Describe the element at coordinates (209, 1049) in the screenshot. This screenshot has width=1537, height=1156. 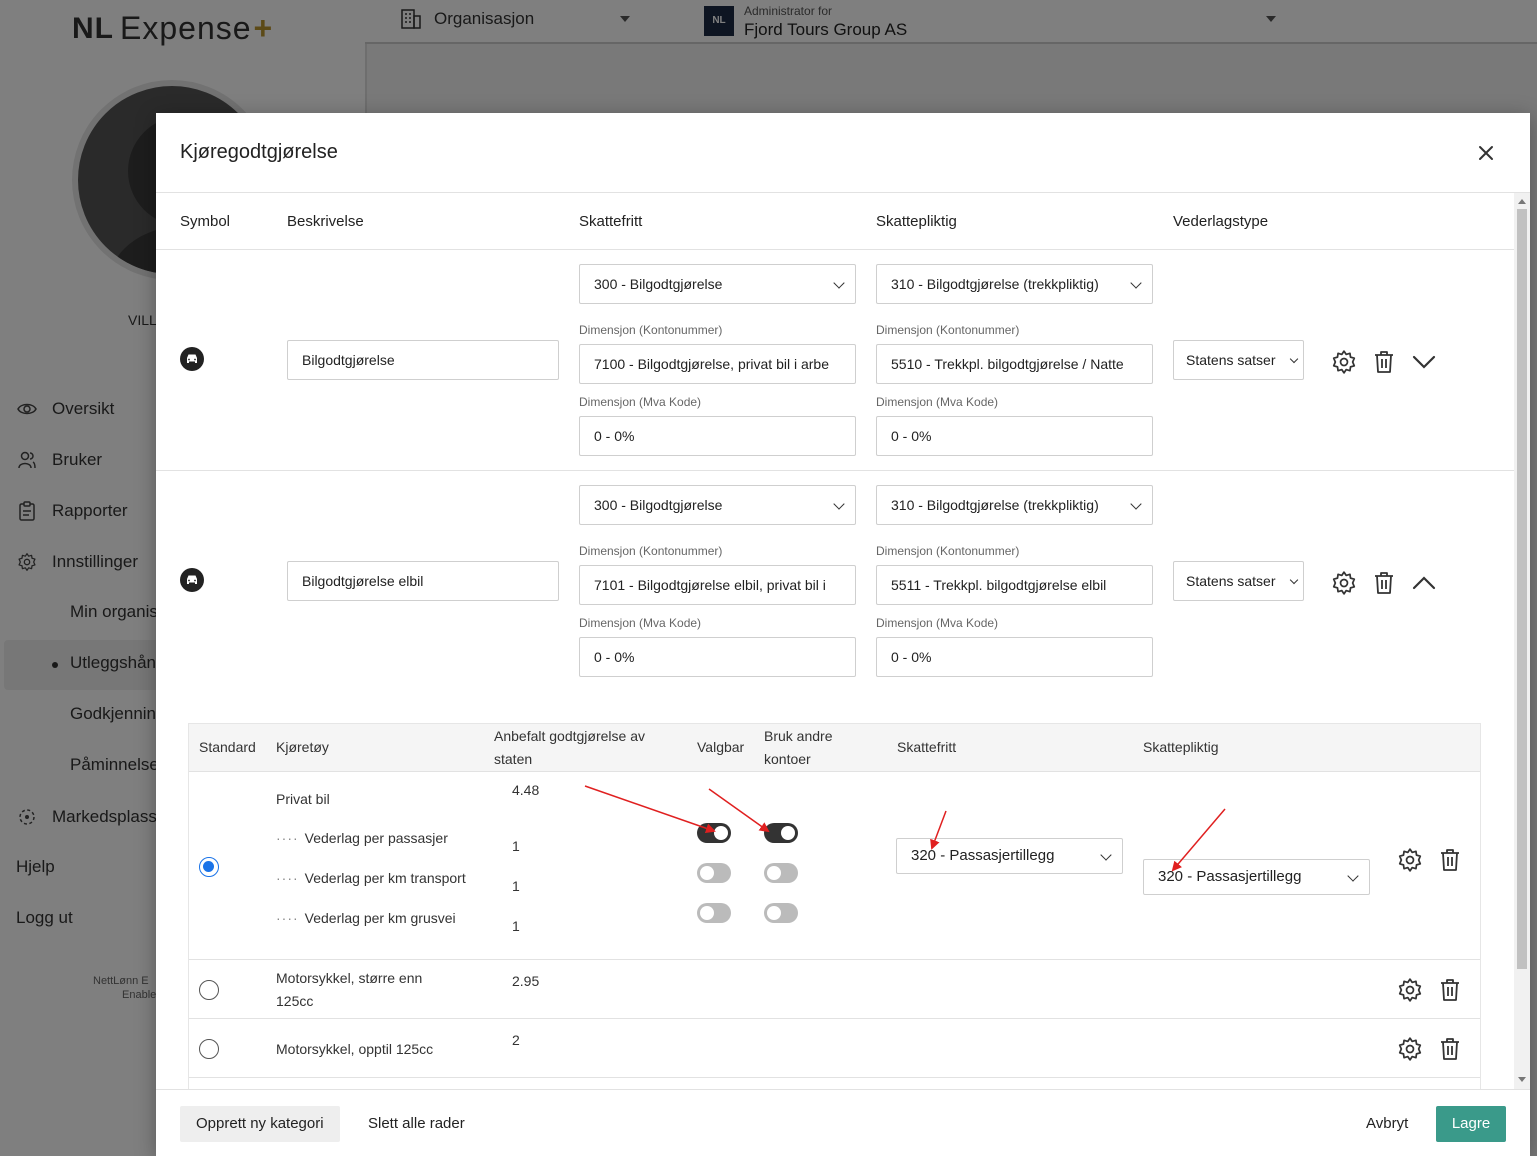
I see `standard-radio-motorcycle-small` at that location.